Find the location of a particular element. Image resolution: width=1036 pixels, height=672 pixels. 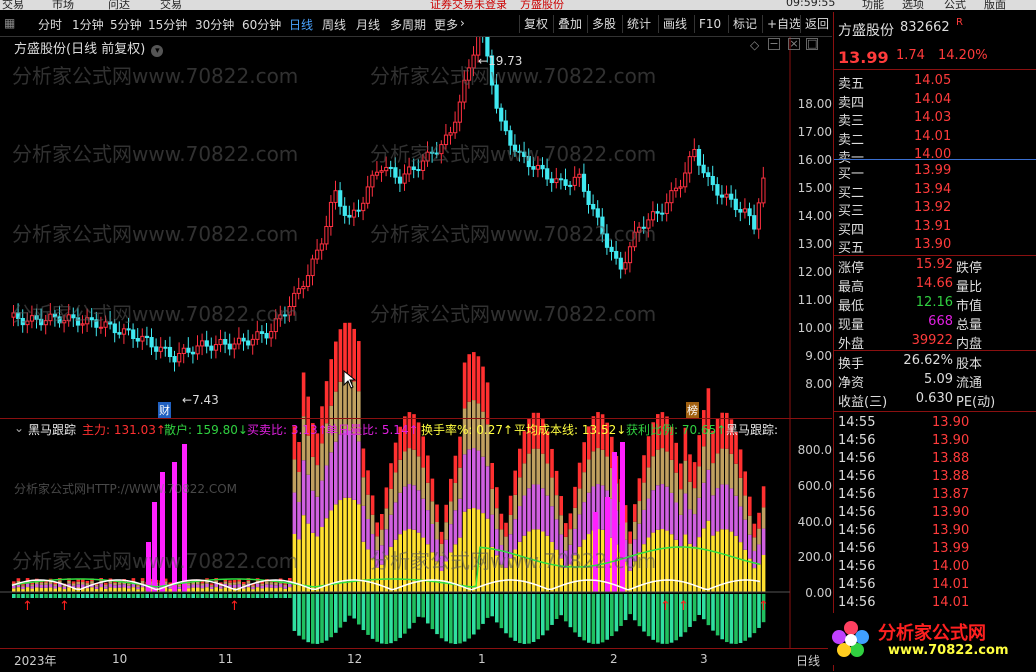

period-1min: 1分钟 is located at coordinates (88, 24).